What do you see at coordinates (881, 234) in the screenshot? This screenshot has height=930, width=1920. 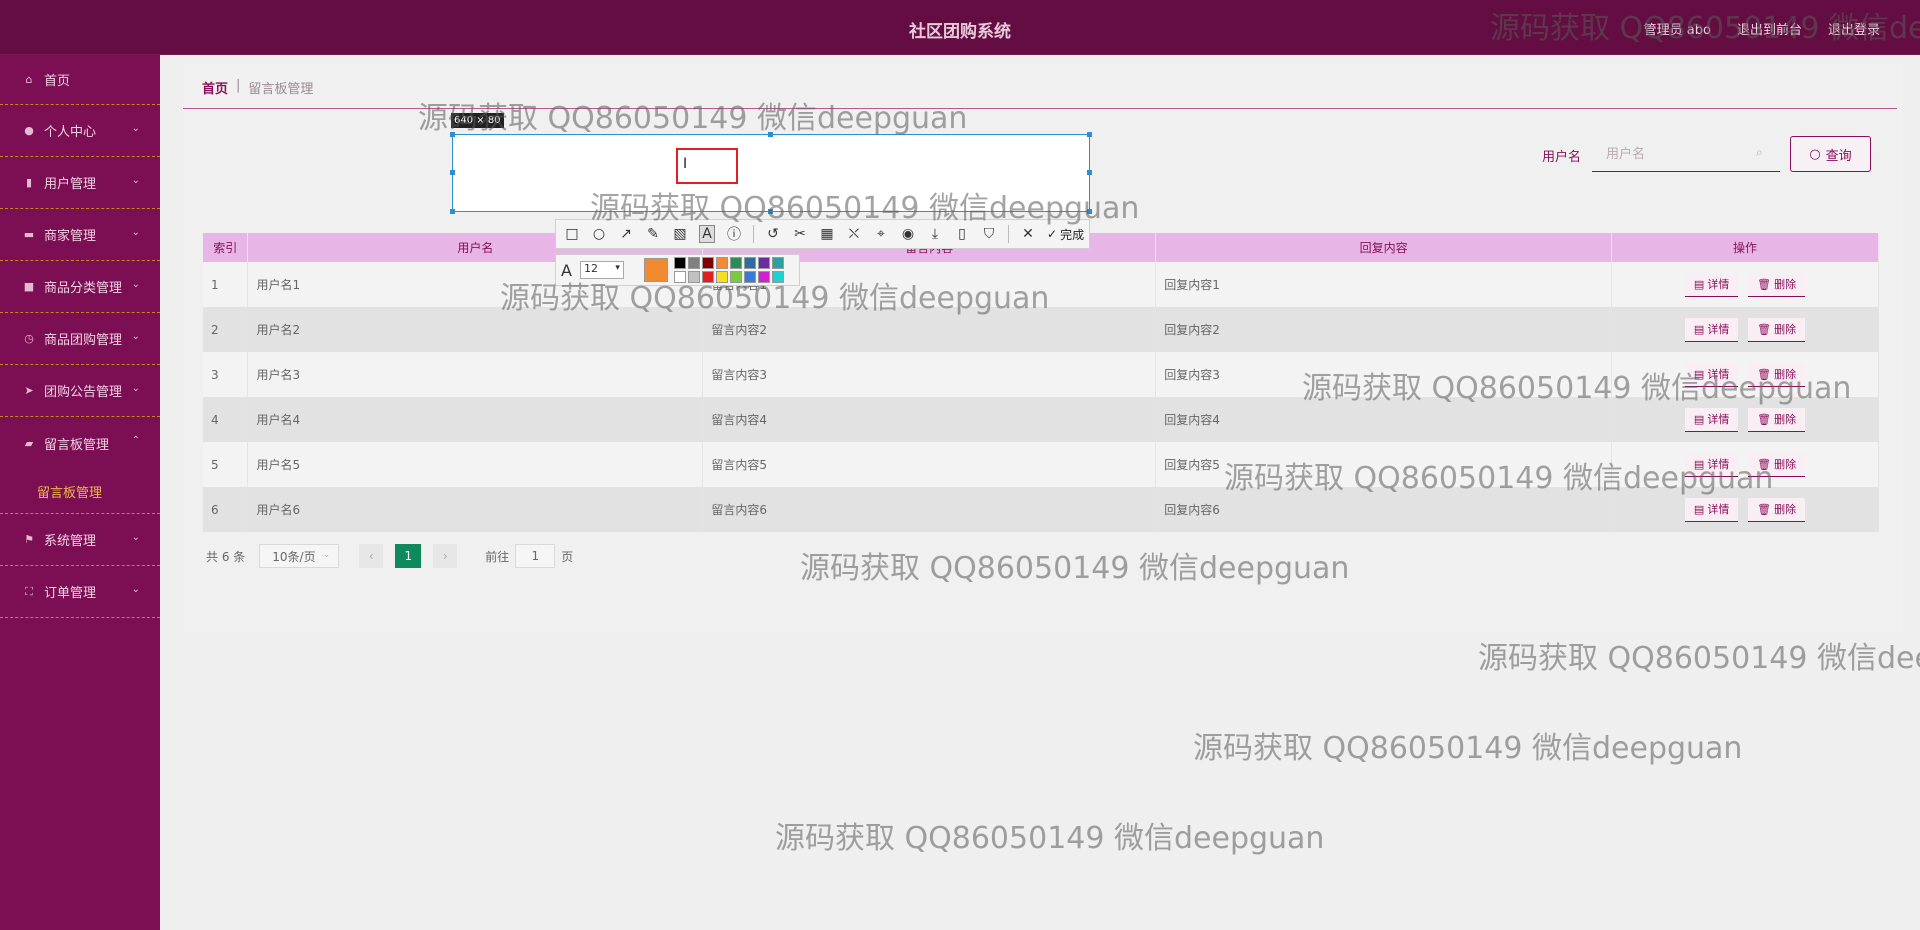 I see `pin-icon: ⌖` at bounding box center [881, 234].